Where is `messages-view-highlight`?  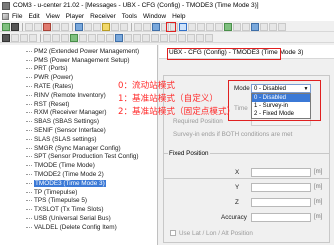 messages-view-highlight is located at coordinates (171, 27).